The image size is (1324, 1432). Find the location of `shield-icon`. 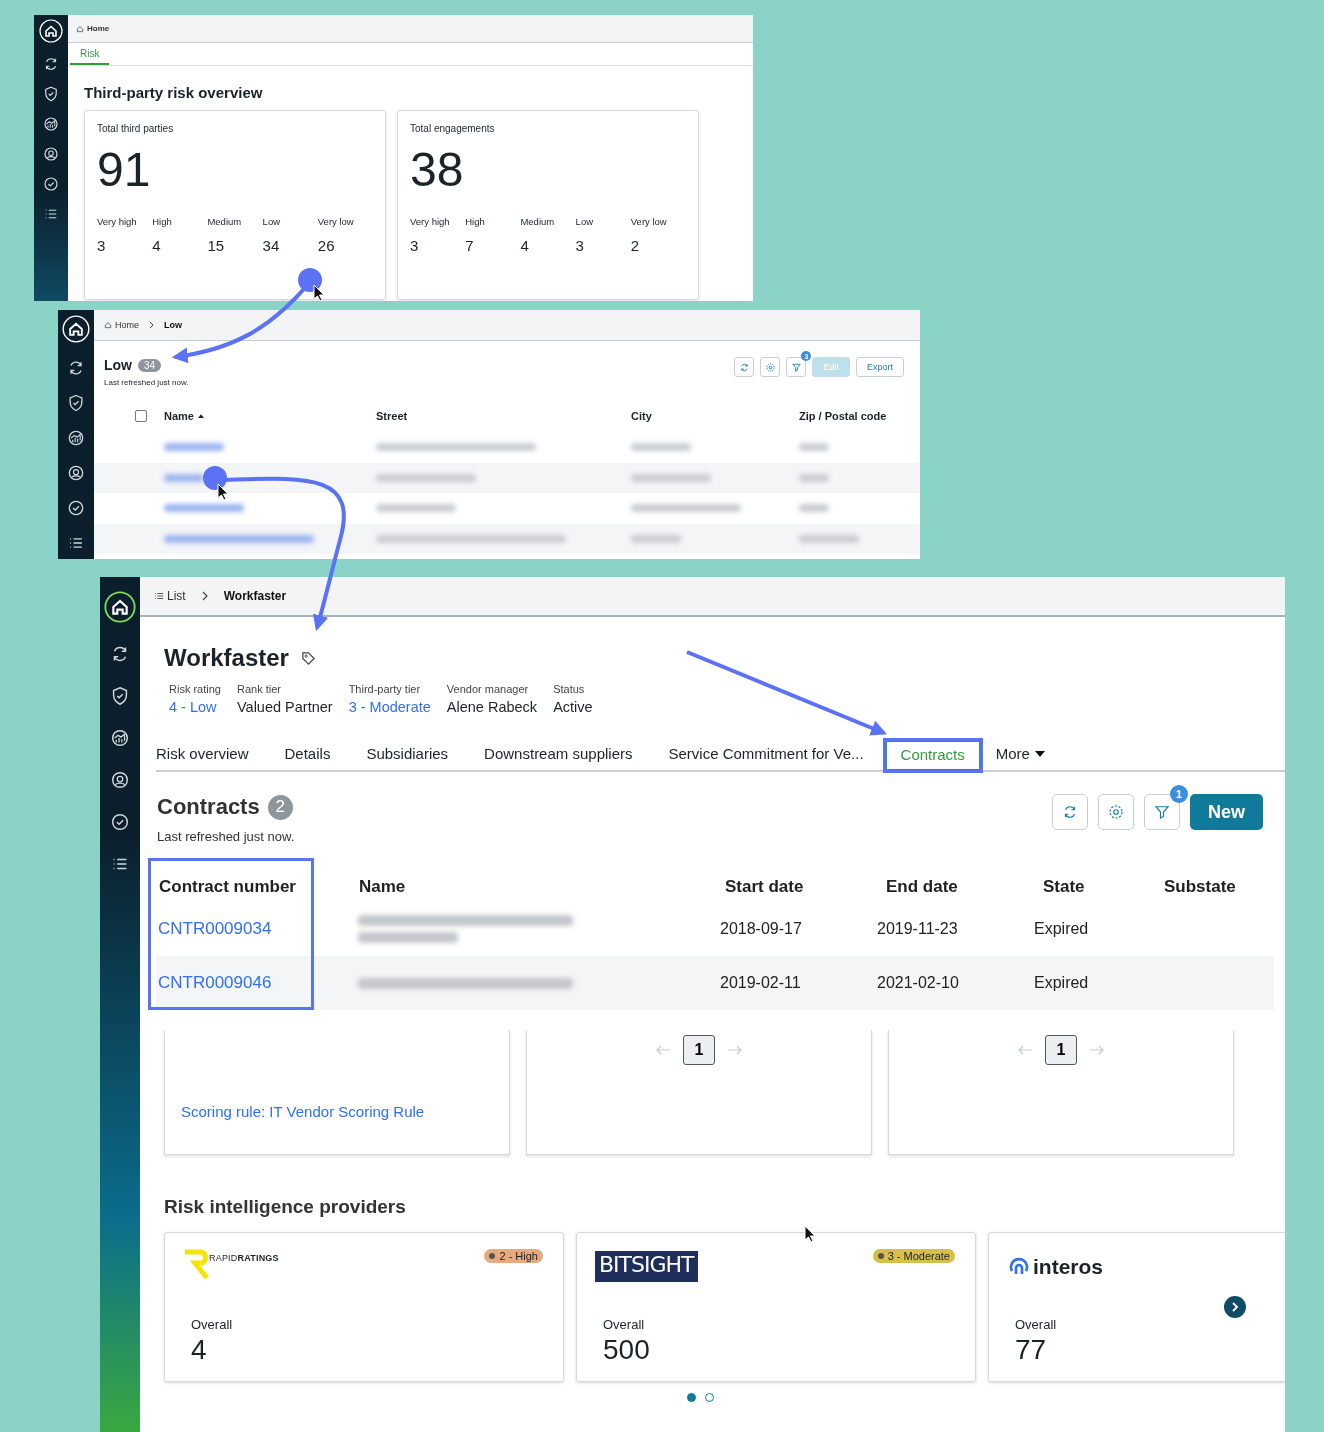

shield-icon is located at coordinates (51, 94).